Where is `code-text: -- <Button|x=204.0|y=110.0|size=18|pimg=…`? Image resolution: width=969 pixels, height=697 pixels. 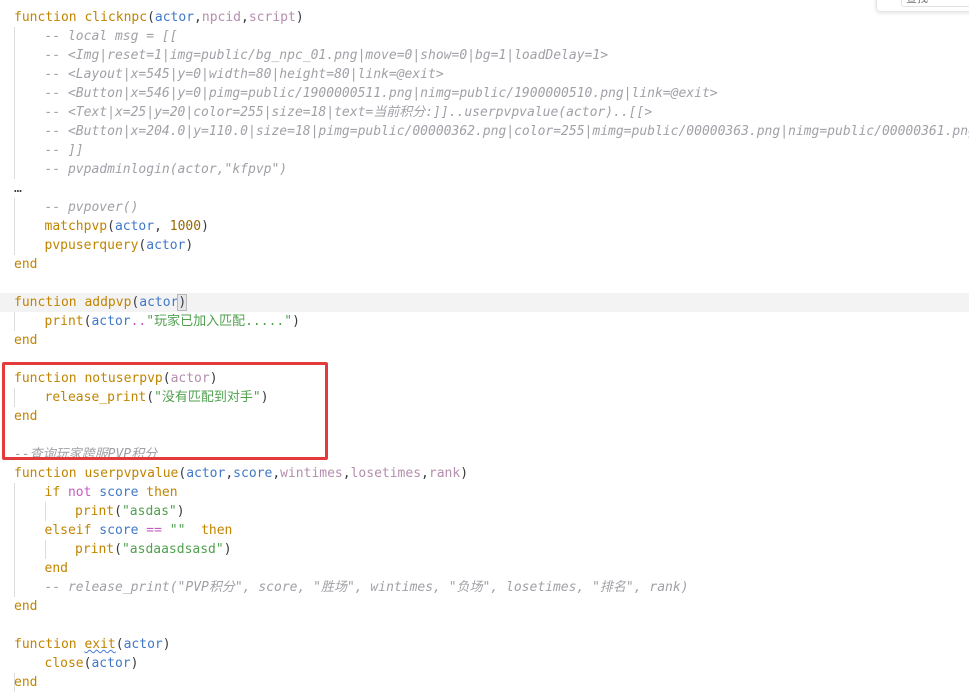
code-text: -- <Button|x=204.0|y=110.0|size=18|pimg=… is located at coordinates (507, 131).